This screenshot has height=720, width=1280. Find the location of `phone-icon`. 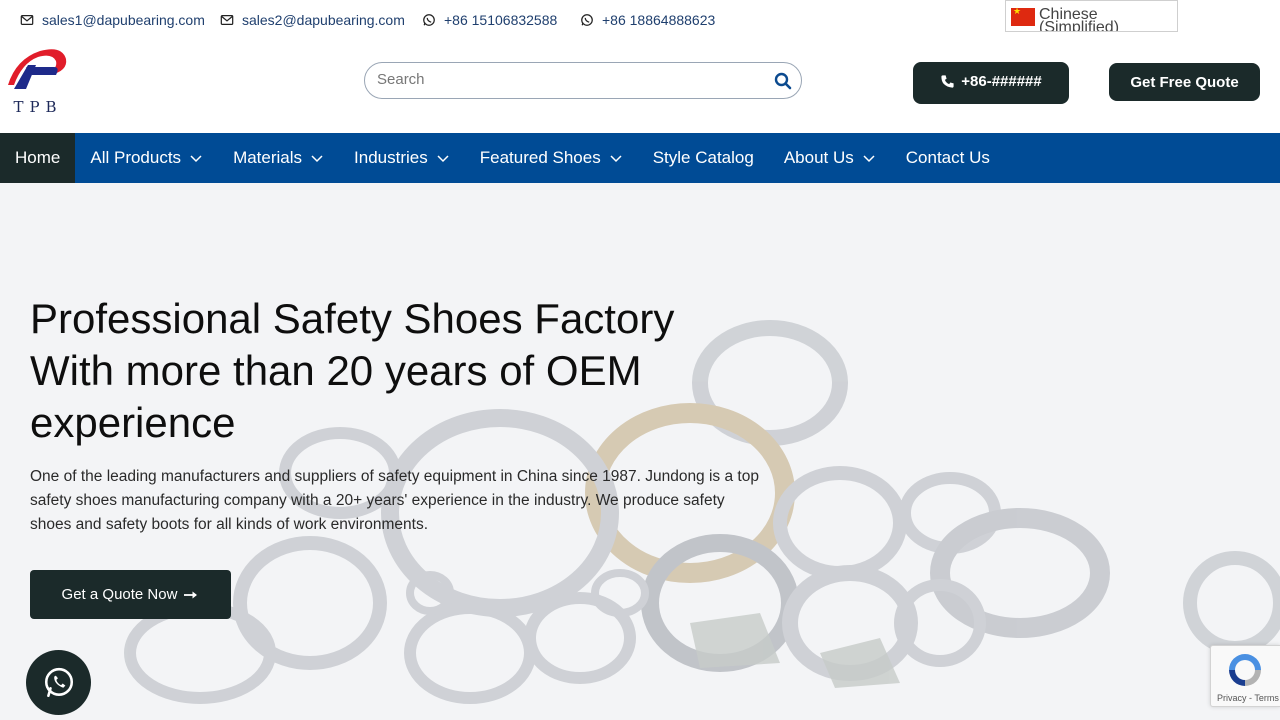

phone-icon is located at coordinates (947, 81).